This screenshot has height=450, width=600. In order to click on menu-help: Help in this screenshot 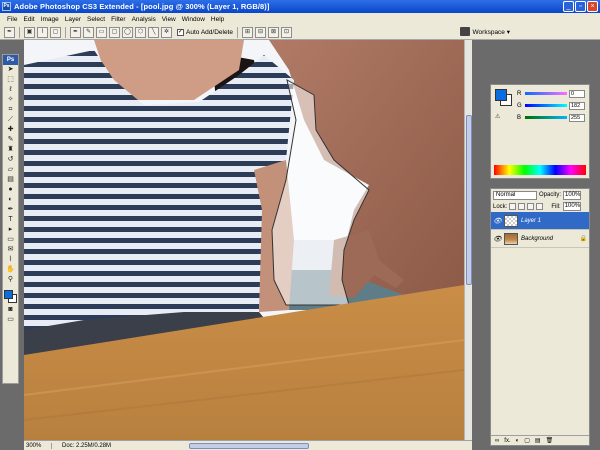, I will do `click(217, 19)`.